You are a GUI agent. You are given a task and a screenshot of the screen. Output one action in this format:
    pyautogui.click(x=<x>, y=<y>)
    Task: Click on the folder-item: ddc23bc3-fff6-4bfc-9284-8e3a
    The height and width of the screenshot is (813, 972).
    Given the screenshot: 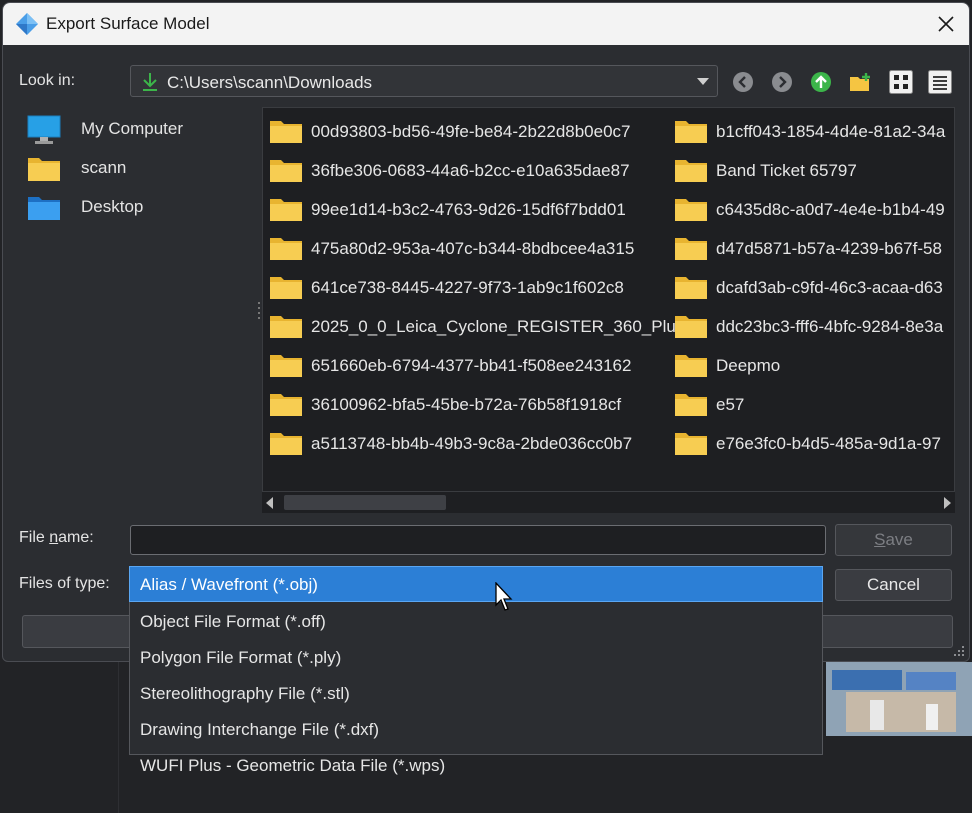 What is the action you would take?
    pyautogui.click(x=814, y=326)
    